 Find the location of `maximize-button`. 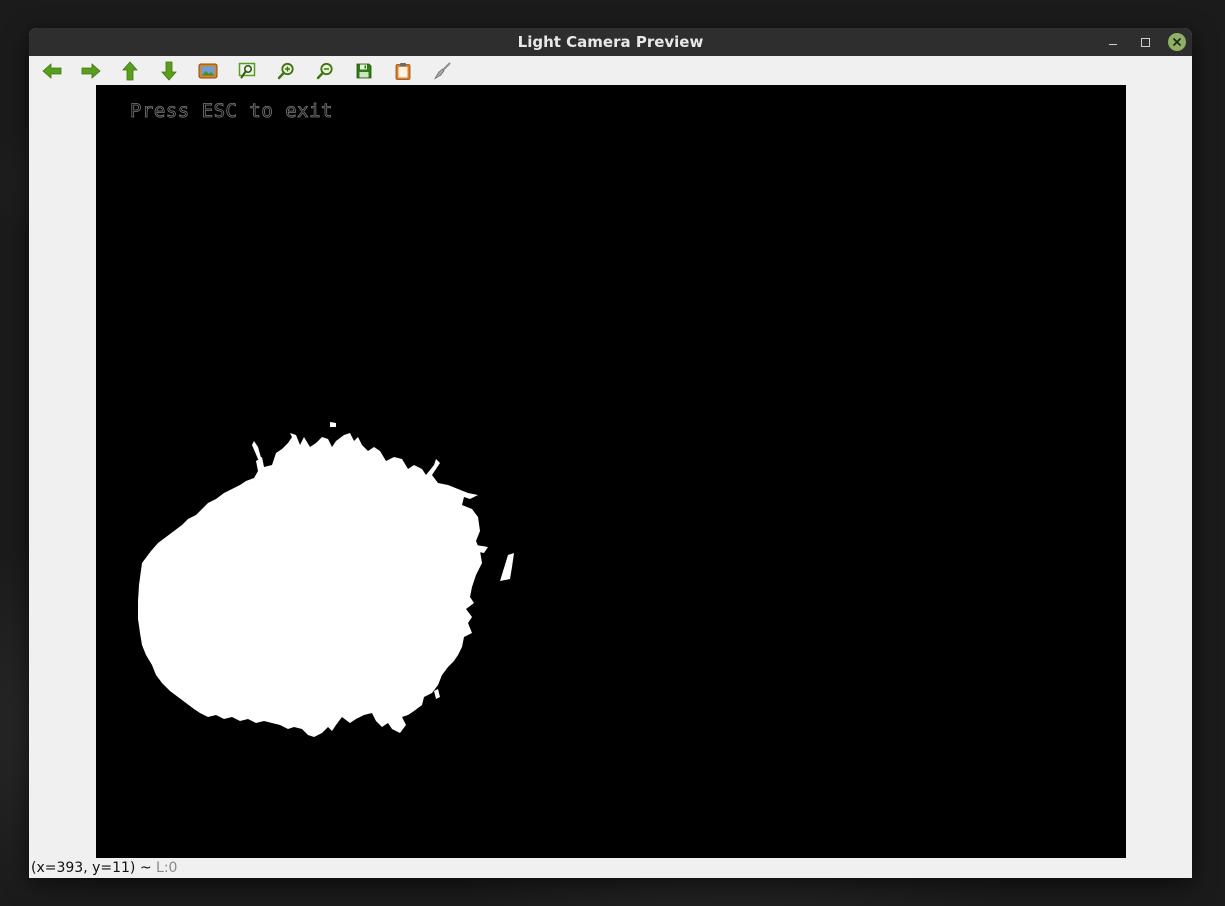

maximize-button is located at coordinates (1145, 42).